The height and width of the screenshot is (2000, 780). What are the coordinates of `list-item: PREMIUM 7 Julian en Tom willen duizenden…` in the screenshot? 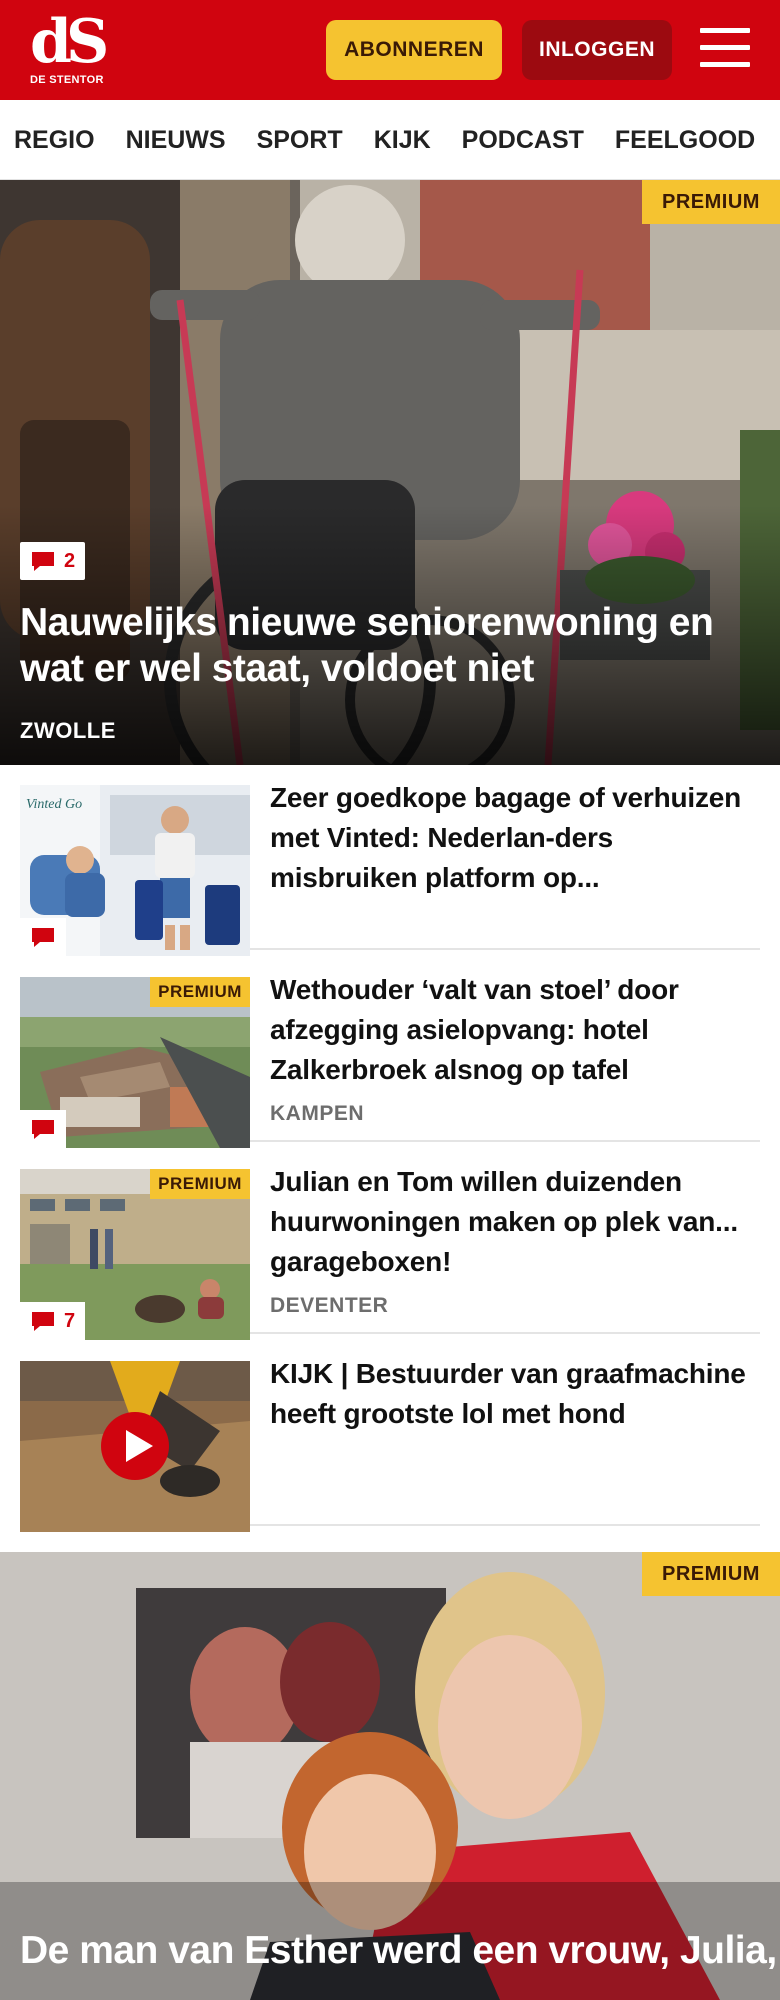 It's located at (390, 1247).